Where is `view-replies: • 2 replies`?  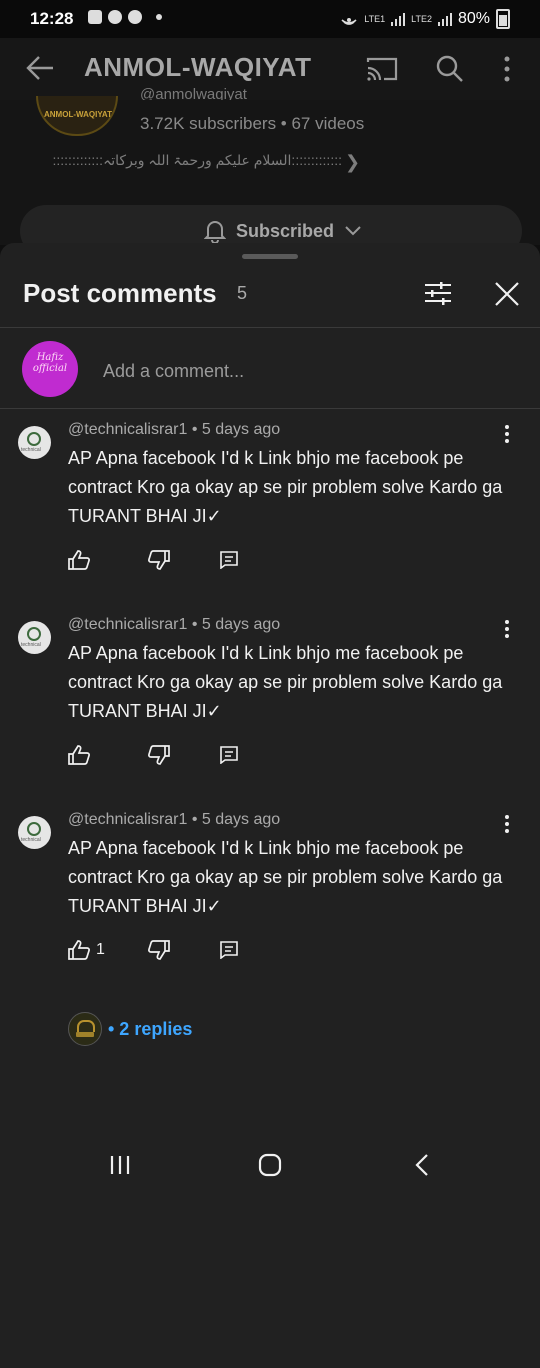 view-replies: • 2 replies is located at coordinates (130, 1029).